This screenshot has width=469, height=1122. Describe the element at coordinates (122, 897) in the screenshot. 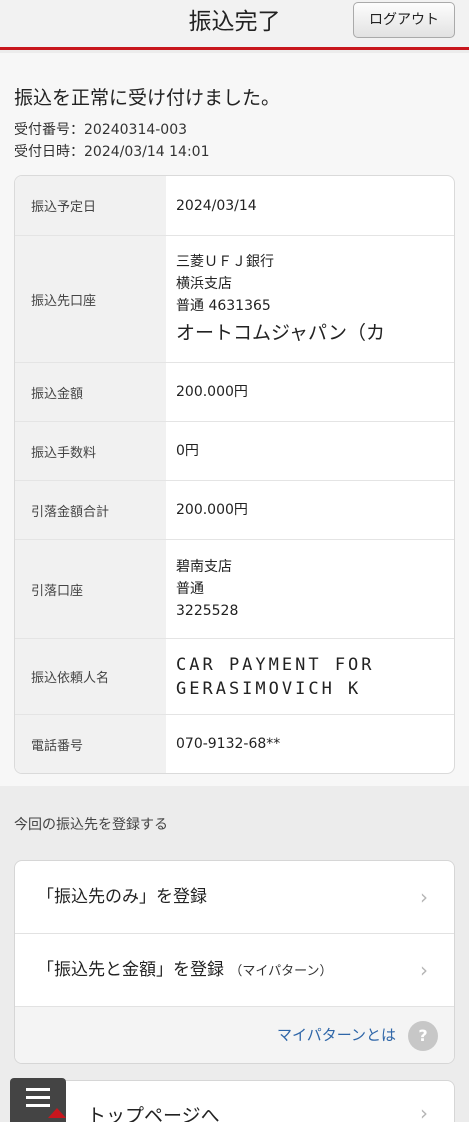

I see `register-payee-only-label: 「振込先のみ」を登録` at that location.